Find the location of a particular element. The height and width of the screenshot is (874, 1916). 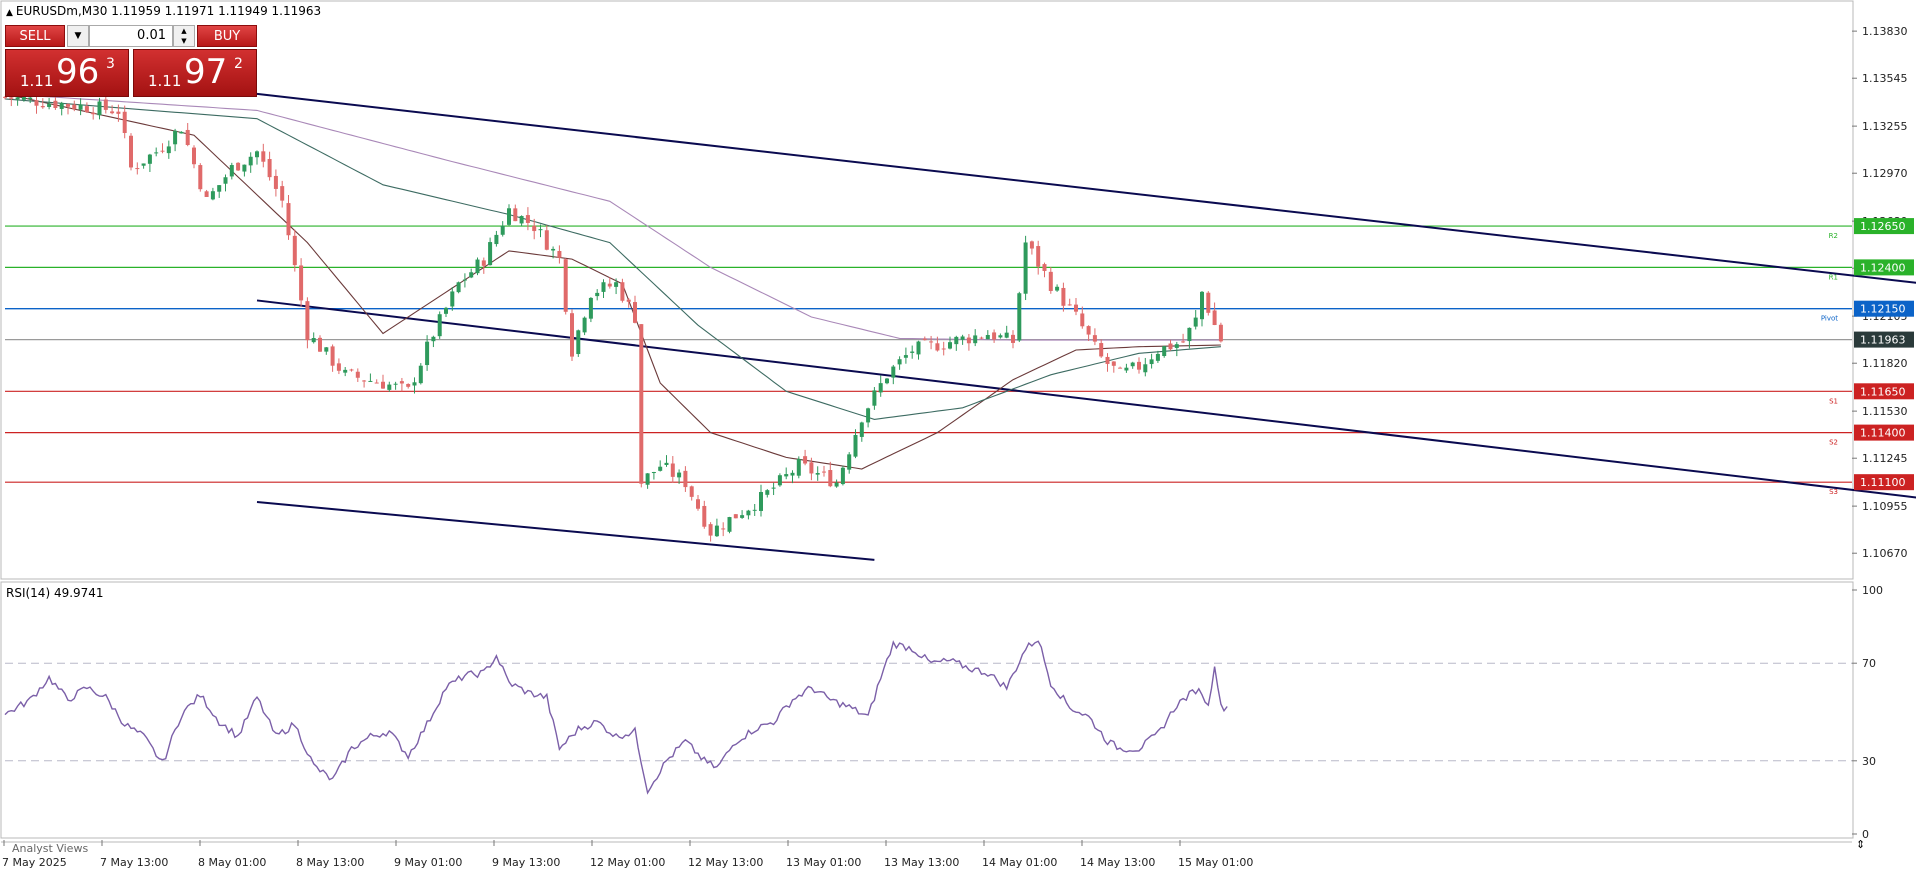

level-tag: Pivot is located at coordinates (1829, 319).